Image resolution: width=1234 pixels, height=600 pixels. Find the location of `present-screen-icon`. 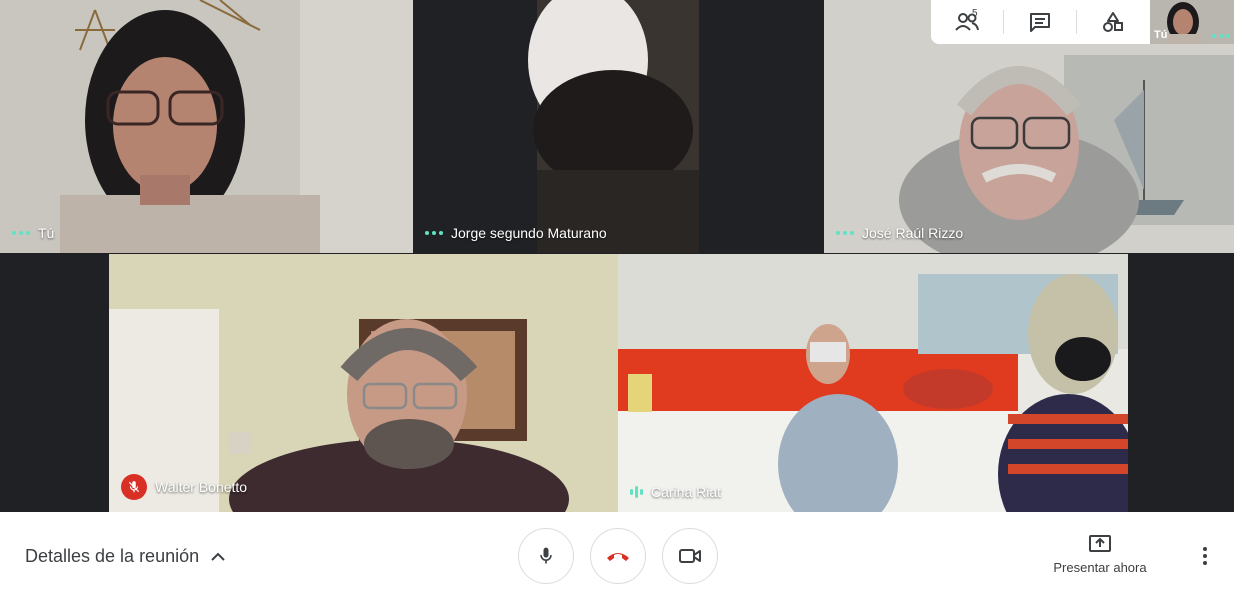

present-screen-icon is located at coordinates (1100, 543).